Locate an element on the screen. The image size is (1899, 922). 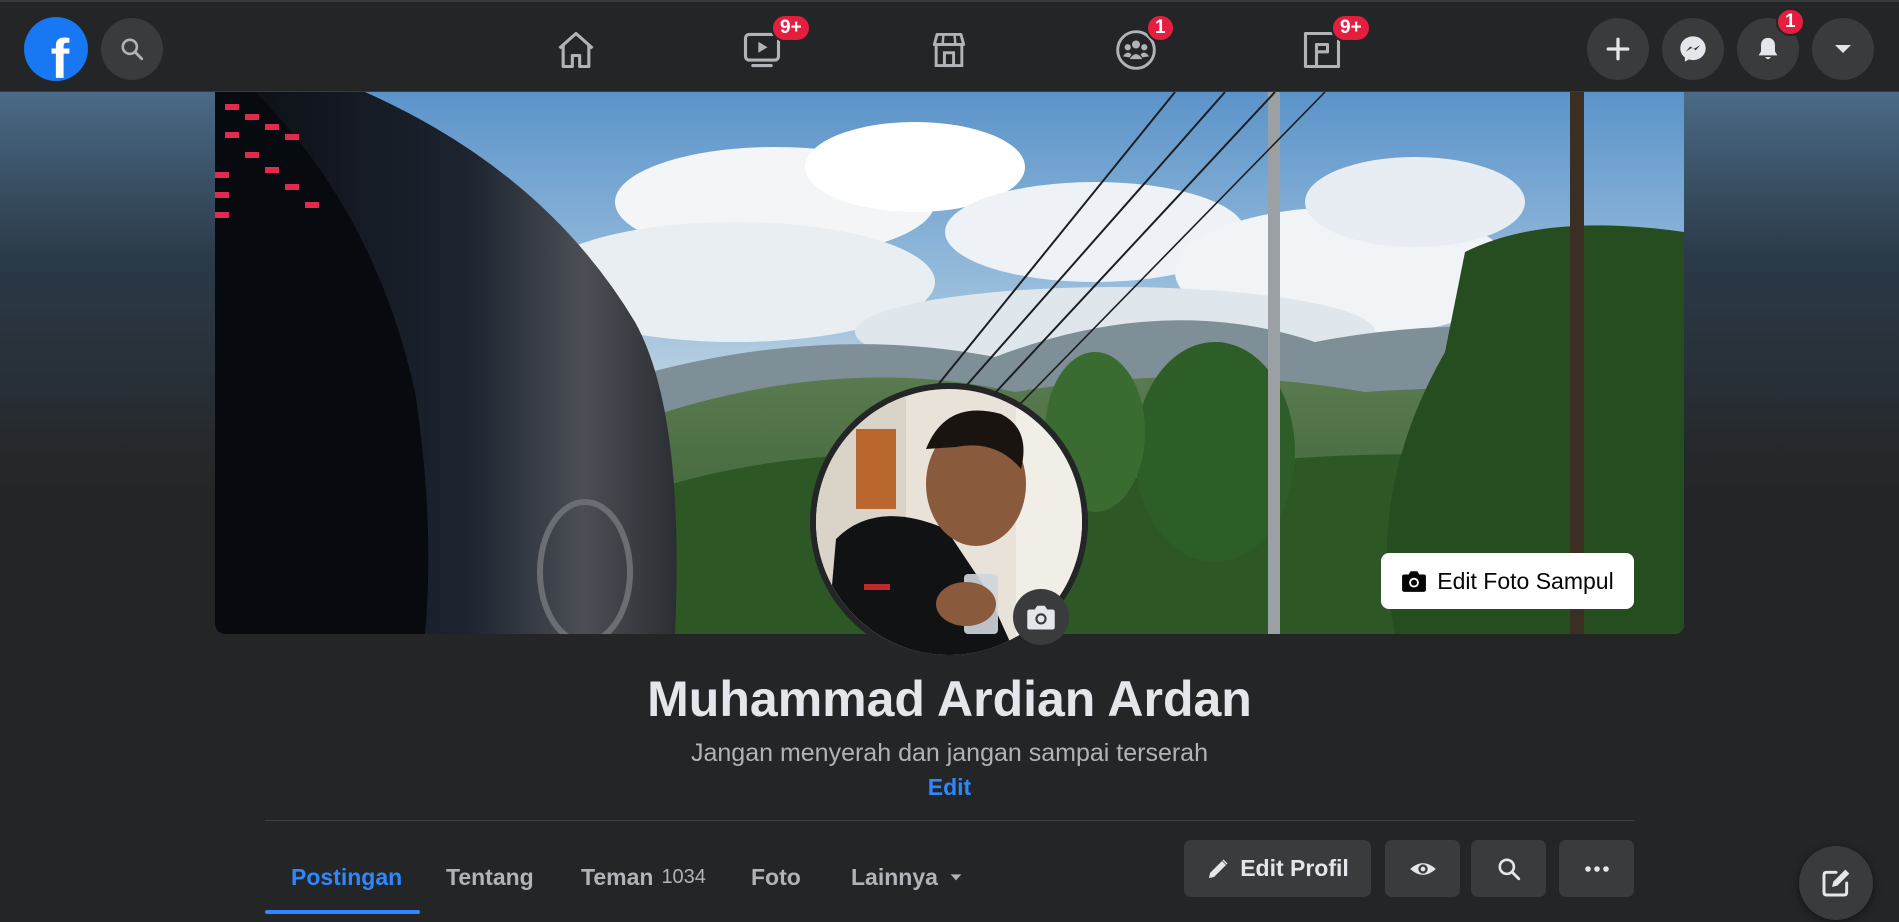
edit-bio-label: Edit is located at coordinates (949, 787).